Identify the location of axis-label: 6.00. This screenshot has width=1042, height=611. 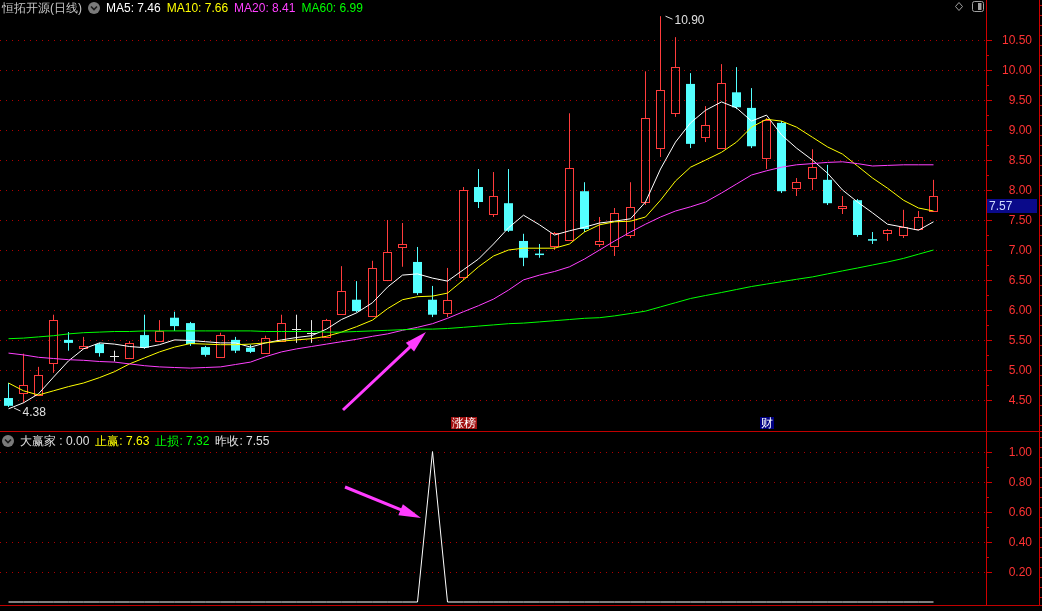
(1020, 309).